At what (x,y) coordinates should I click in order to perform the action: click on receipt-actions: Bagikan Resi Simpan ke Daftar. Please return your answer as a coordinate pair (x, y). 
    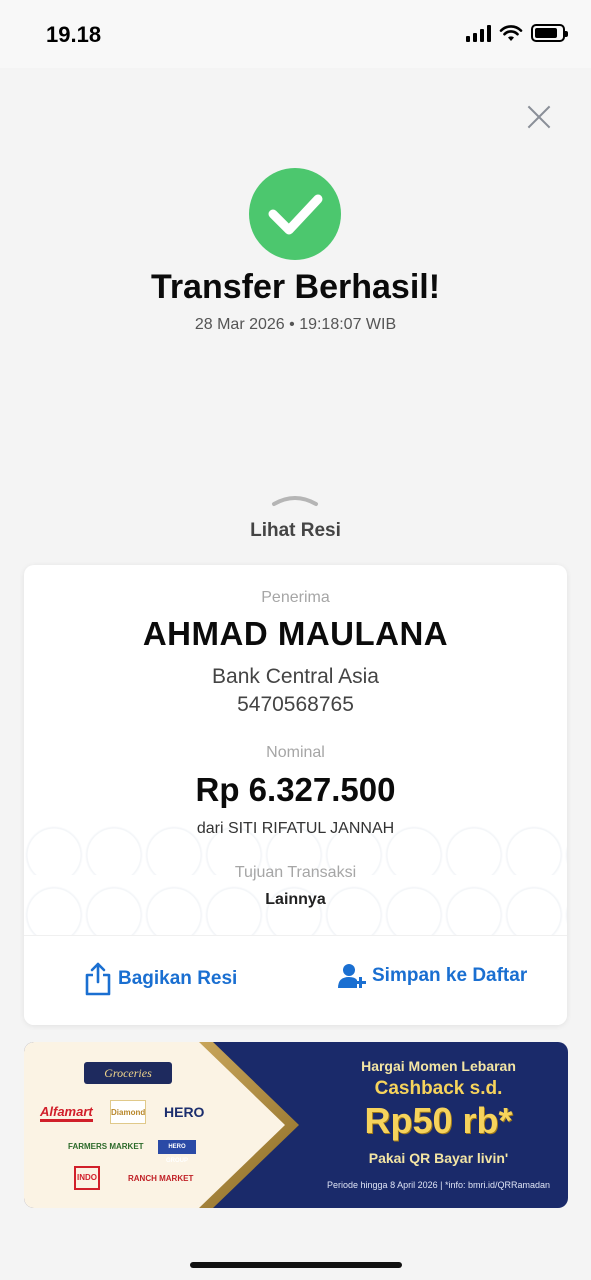
    Looking at the image, I should click on (295, 980).